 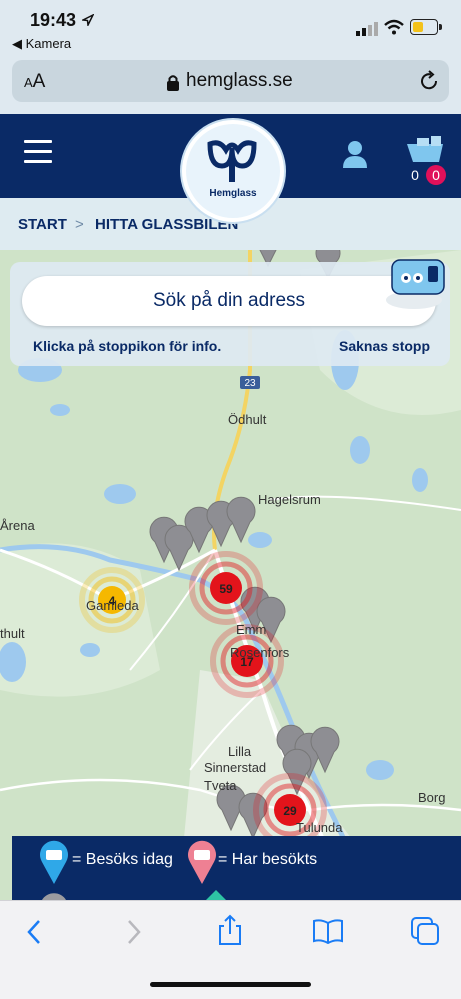 What do you see at coordinates (429, 81) in the screenshot?
I see `reload-icon` at bounding box center [429, 81].